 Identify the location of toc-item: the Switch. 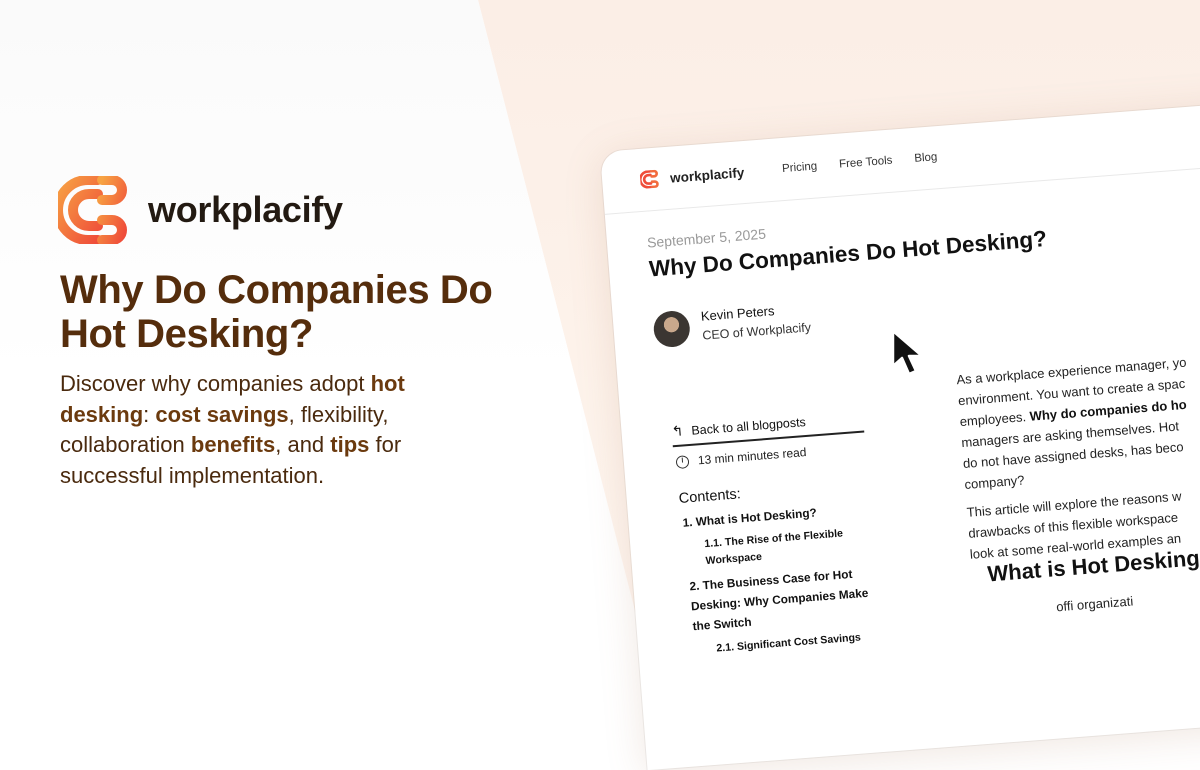
(722, 624).